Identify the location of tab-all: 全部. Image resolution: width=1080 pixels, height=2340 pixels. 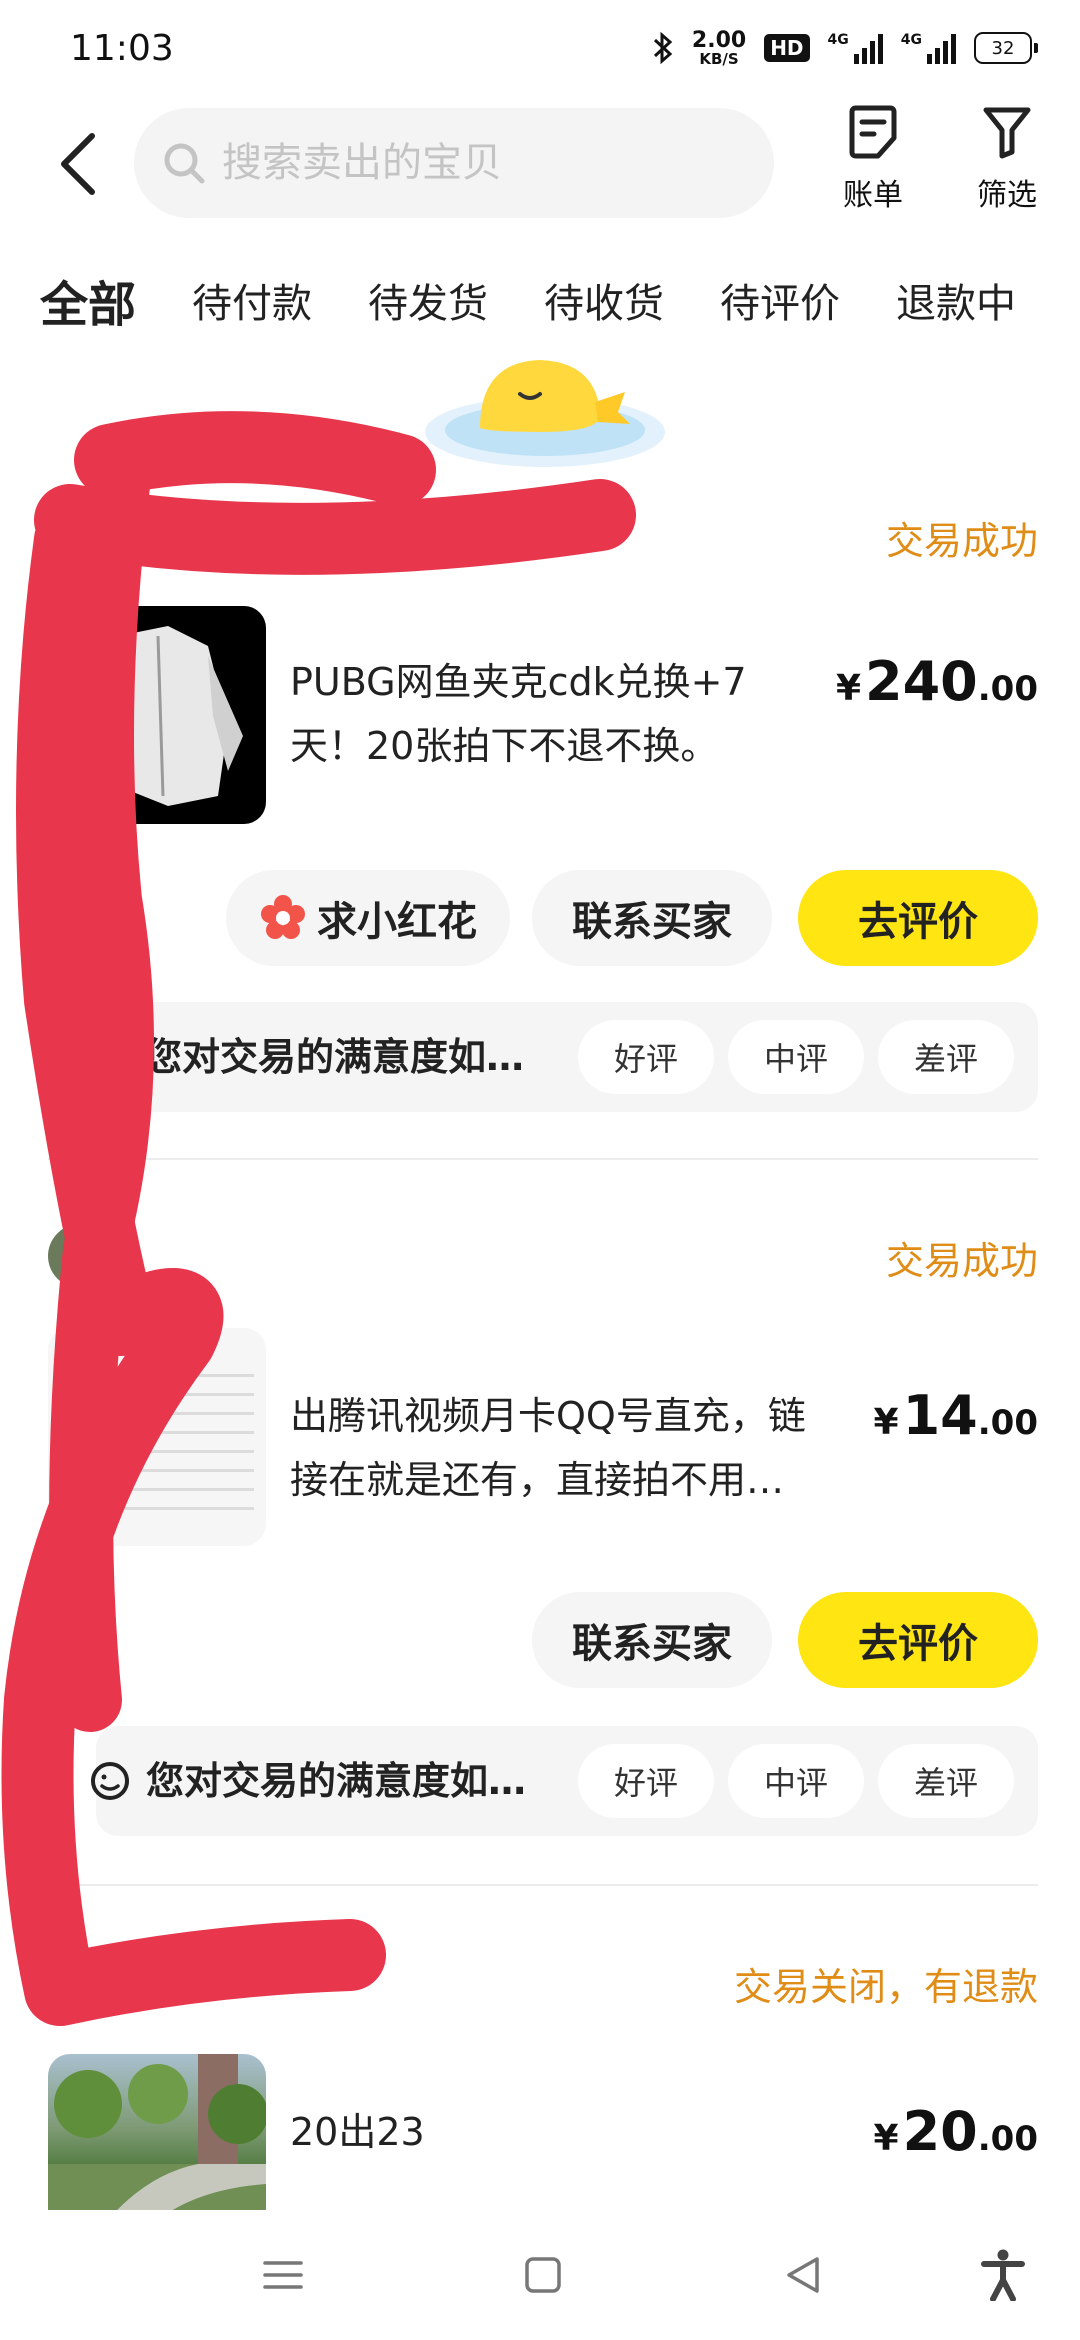
(88, 300).